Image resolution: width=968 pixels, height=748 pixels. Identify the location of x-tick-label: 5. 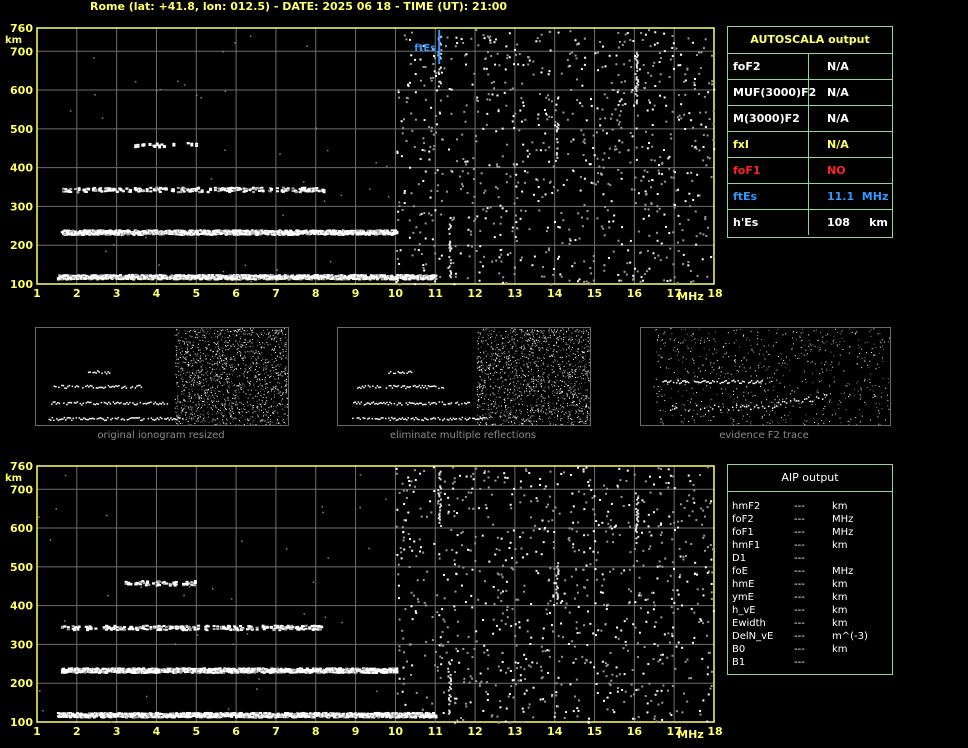
(196, 731).